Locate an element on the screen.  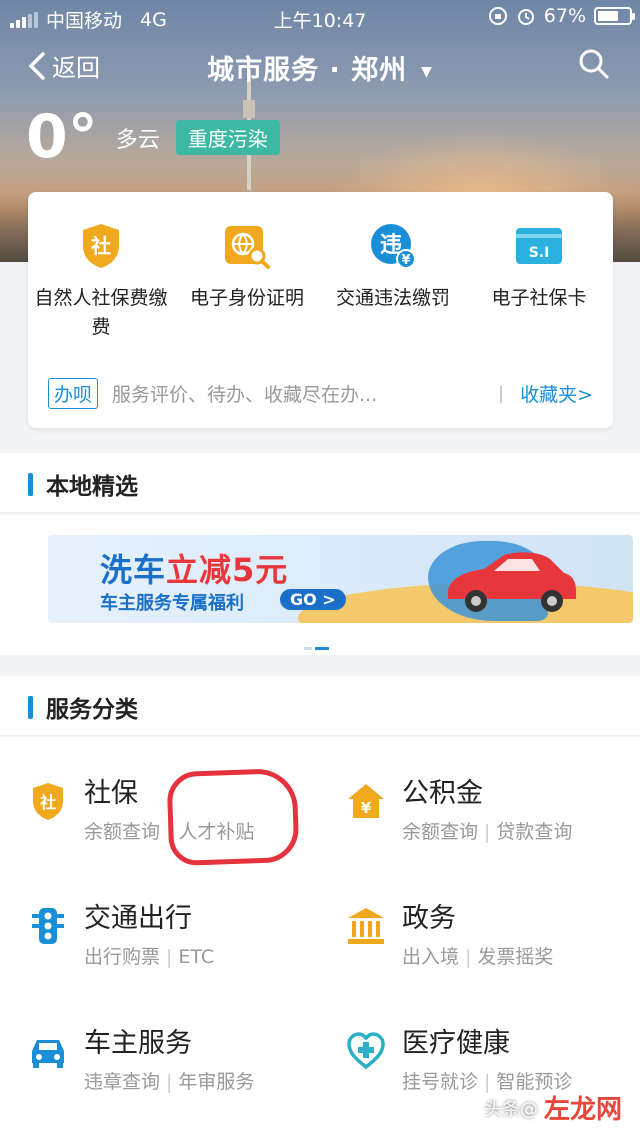
quick-service-social-security-payment: 社 自然人社保费缴费 is located at coordinates (101, 282).